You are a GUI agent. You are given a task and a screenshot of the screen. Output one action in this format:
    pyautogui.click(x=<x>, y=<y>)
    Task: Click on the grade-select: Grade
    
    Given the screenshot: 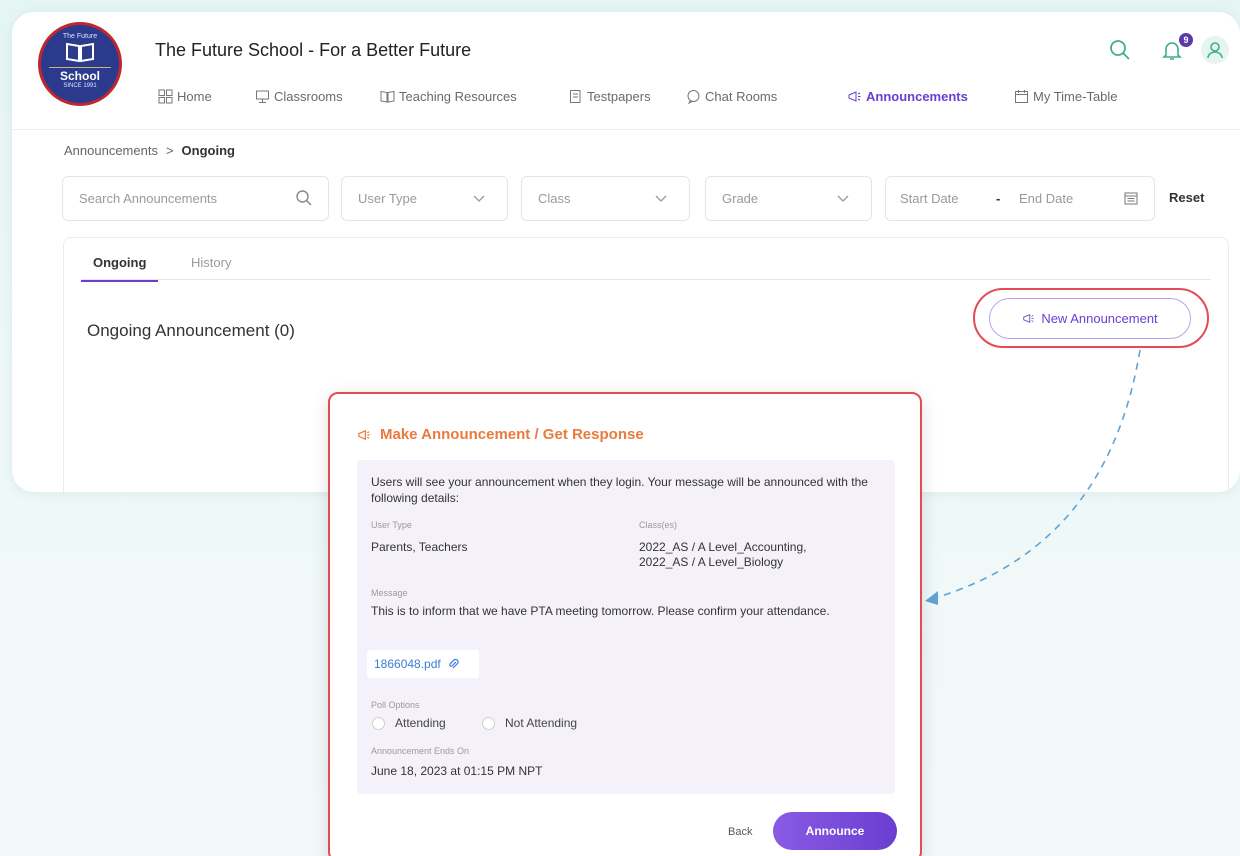 What is the action you would take?
    pyautogui.click(x=788, y=198)
    